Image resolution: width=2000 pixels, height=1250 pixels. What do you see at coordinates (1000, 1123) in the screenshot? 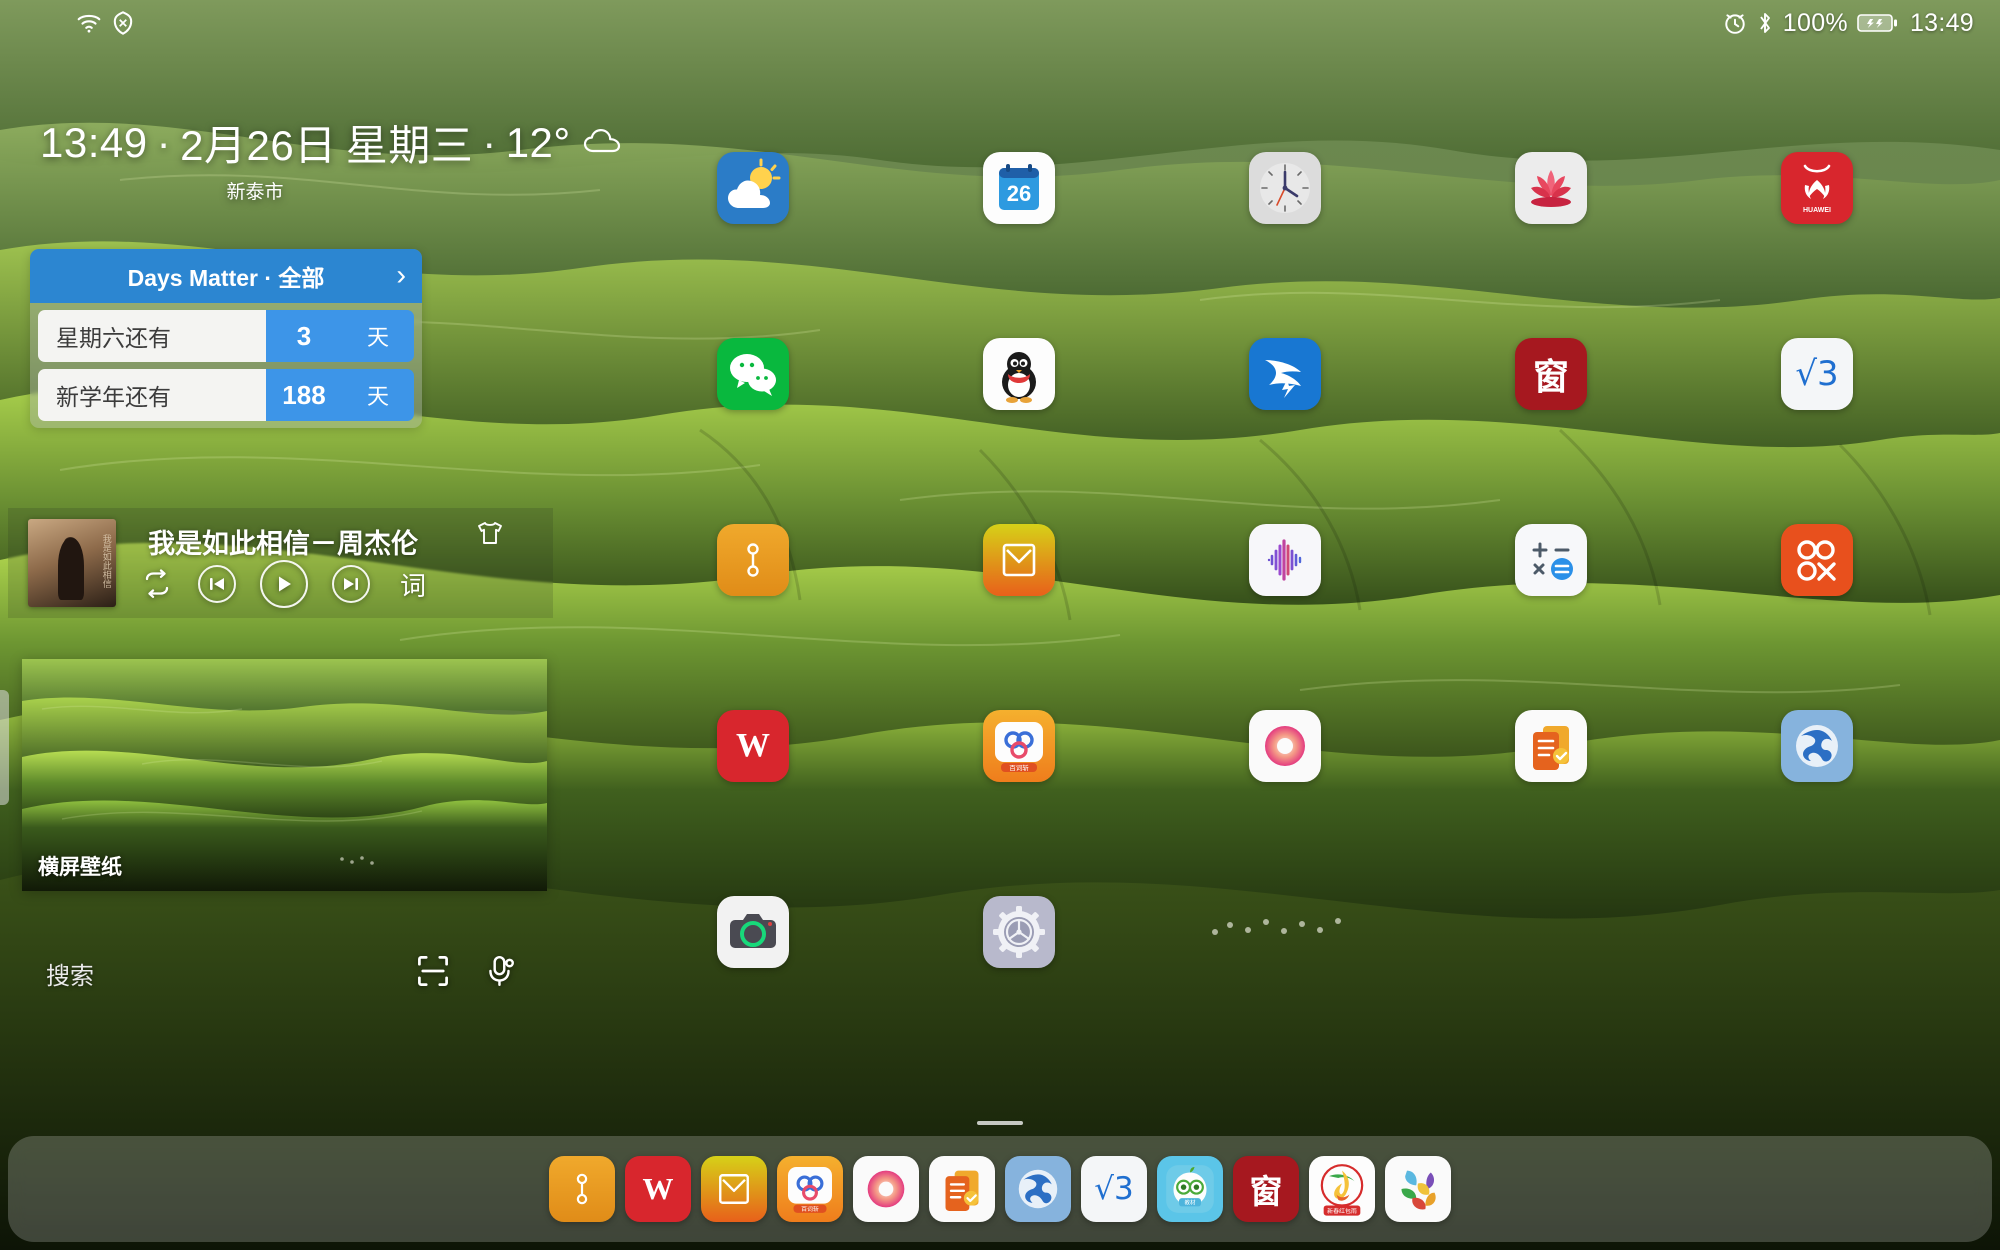
I see `page-indicator` at bounding box center [1000, 1123].